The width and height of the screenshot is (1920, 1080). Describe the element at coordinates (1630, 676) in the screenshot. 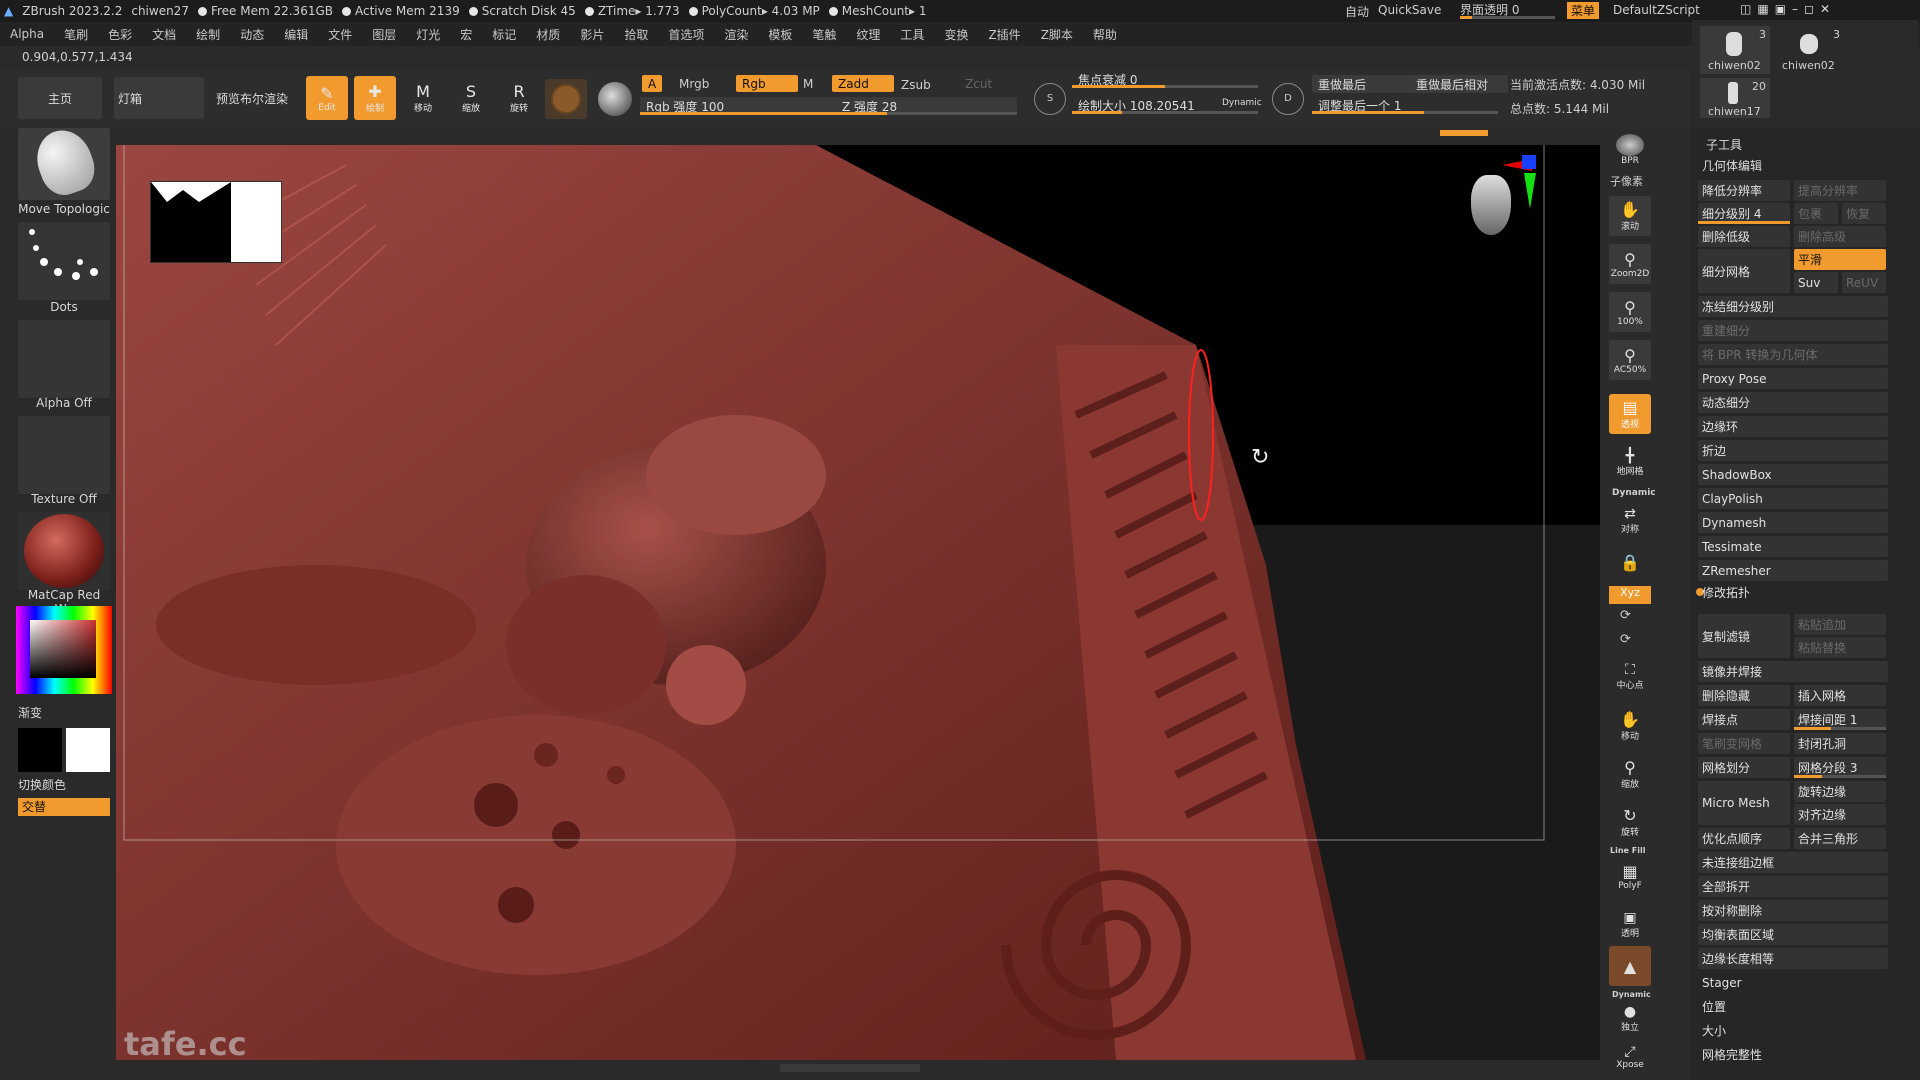

I see `frame-button: ⛶ 中心点` at that location.